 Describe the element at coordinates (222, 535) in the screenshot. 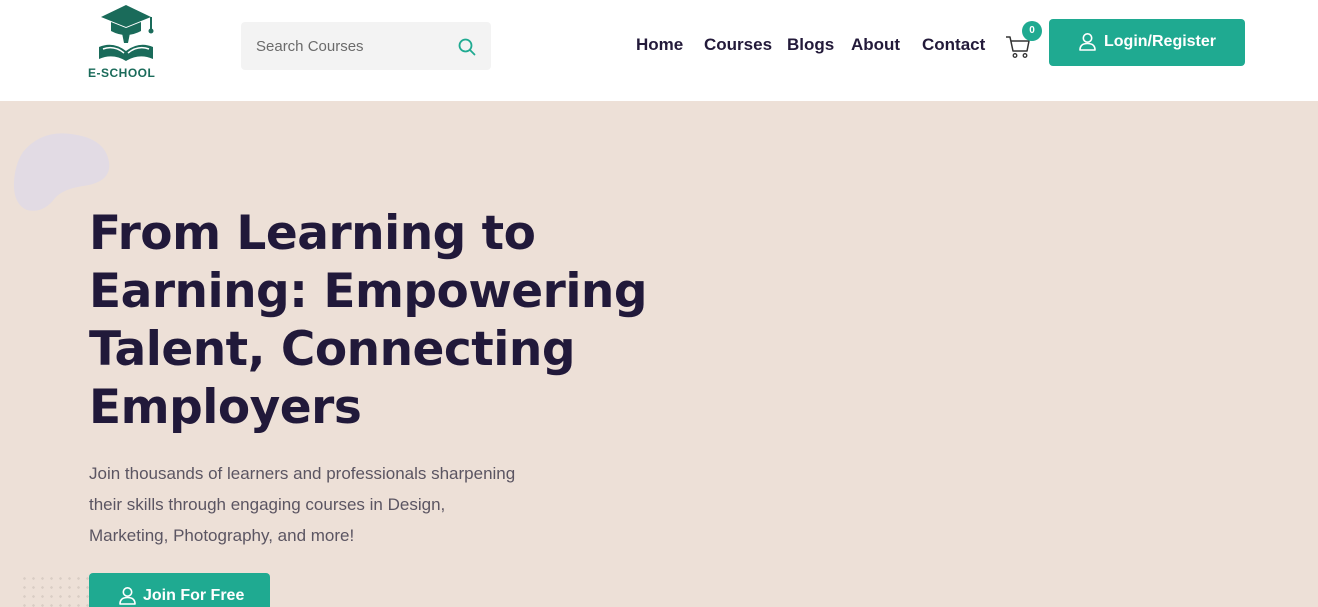

I see `hero-description-line: Marketing, Photography, and more!` at that location.